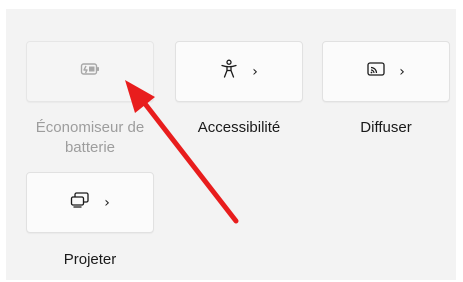  Describe the element at coordinates (239, 71) in the screenshot. I see `accessibility-tile: ›` at that location.